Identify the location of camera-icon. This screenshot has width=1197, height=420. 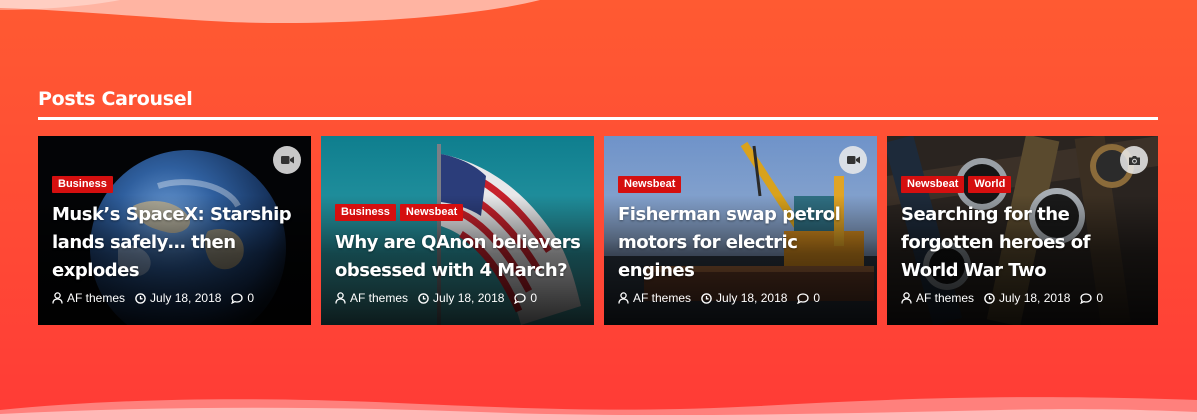
(1134, 160).